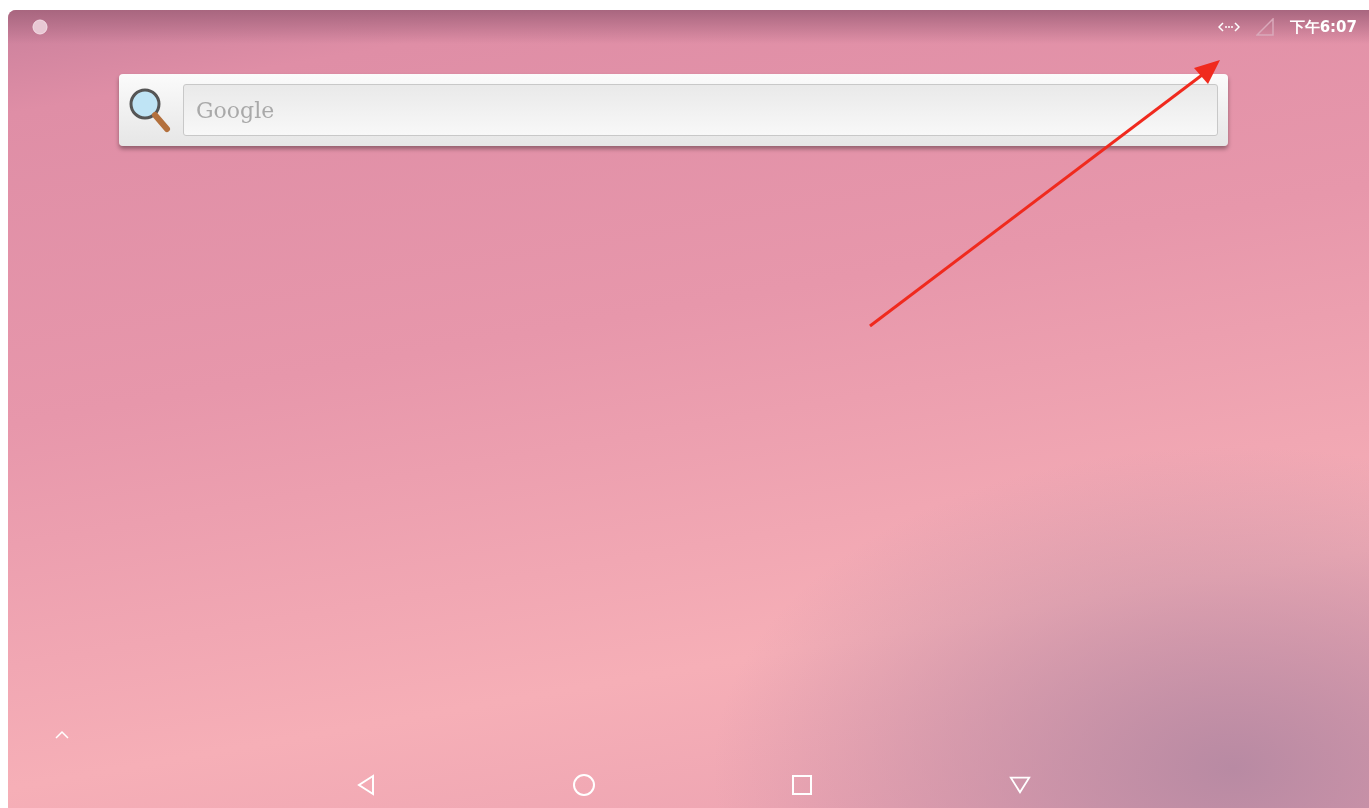 The height and width of the screenshot is (808, 1369). I want to click on home-button, so click(584, 785).